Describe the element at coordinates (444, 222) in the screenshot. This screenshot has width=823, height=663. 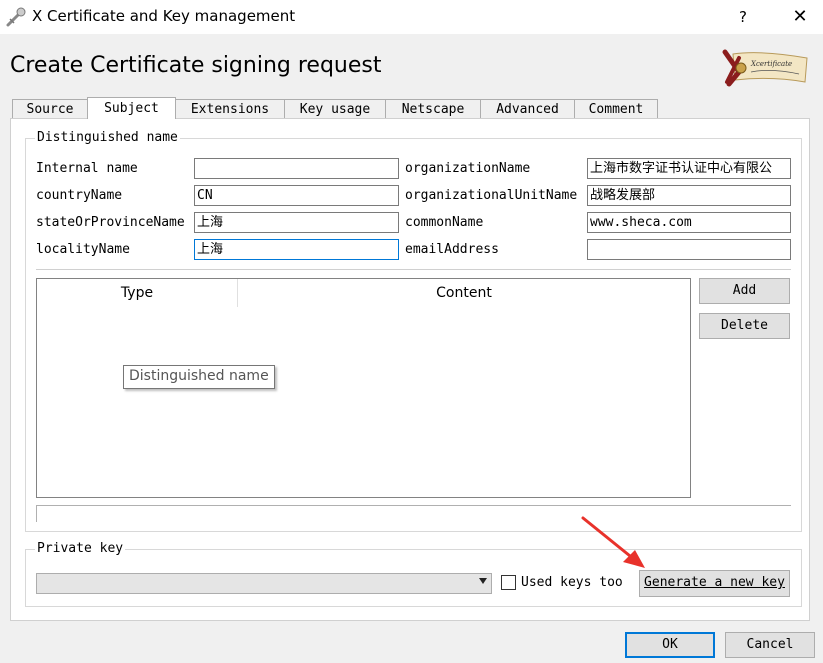
I see `common-name-label: commonName` at that location.